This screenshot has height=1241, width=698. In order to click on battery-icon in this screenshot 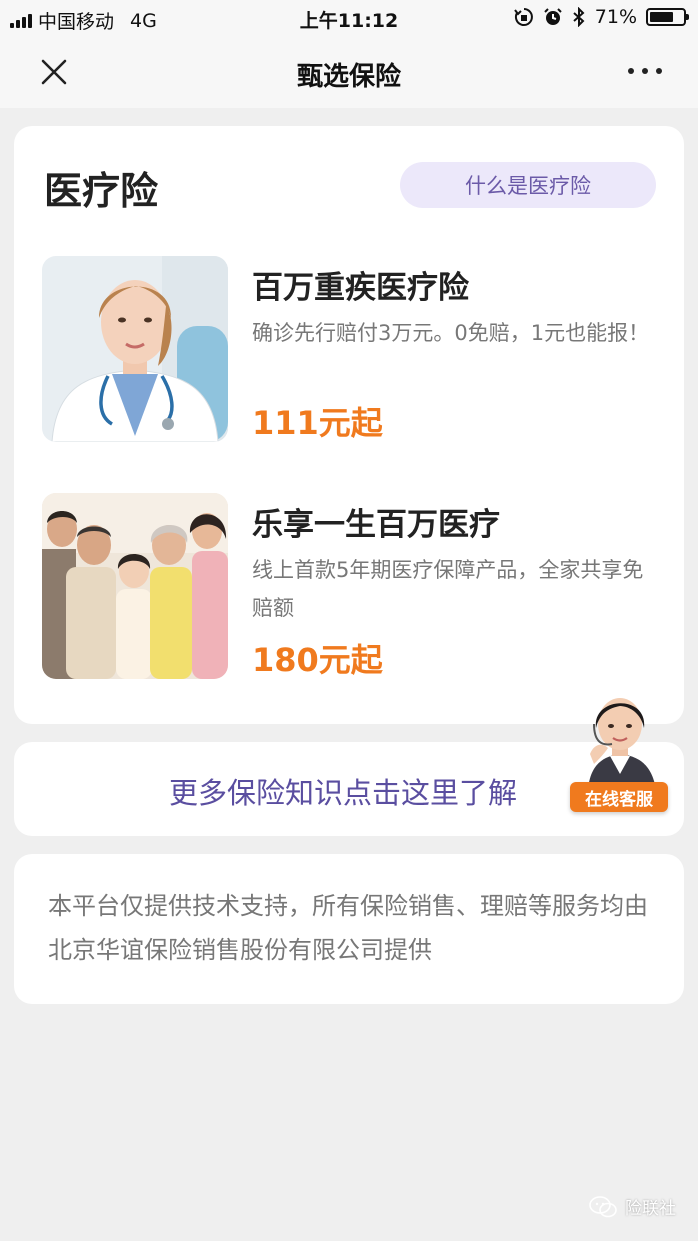, I will do `click(667, 17)`.